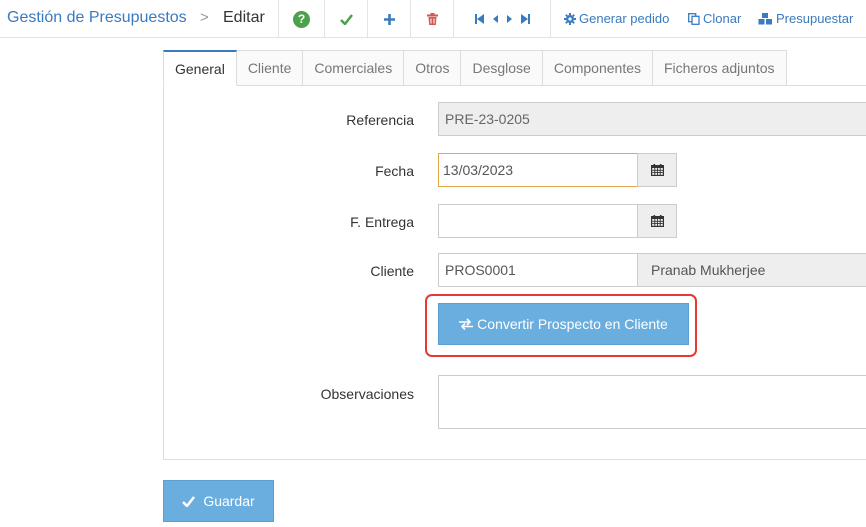 The width and height of the screenshot is (866, 527). What do you see at coordinates (570, 18) in the screenshot?
I see `gear-icon` at bounding box center [570, 18].